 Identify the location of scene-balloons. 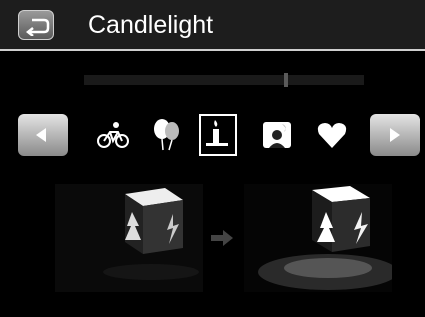
(167, 135).